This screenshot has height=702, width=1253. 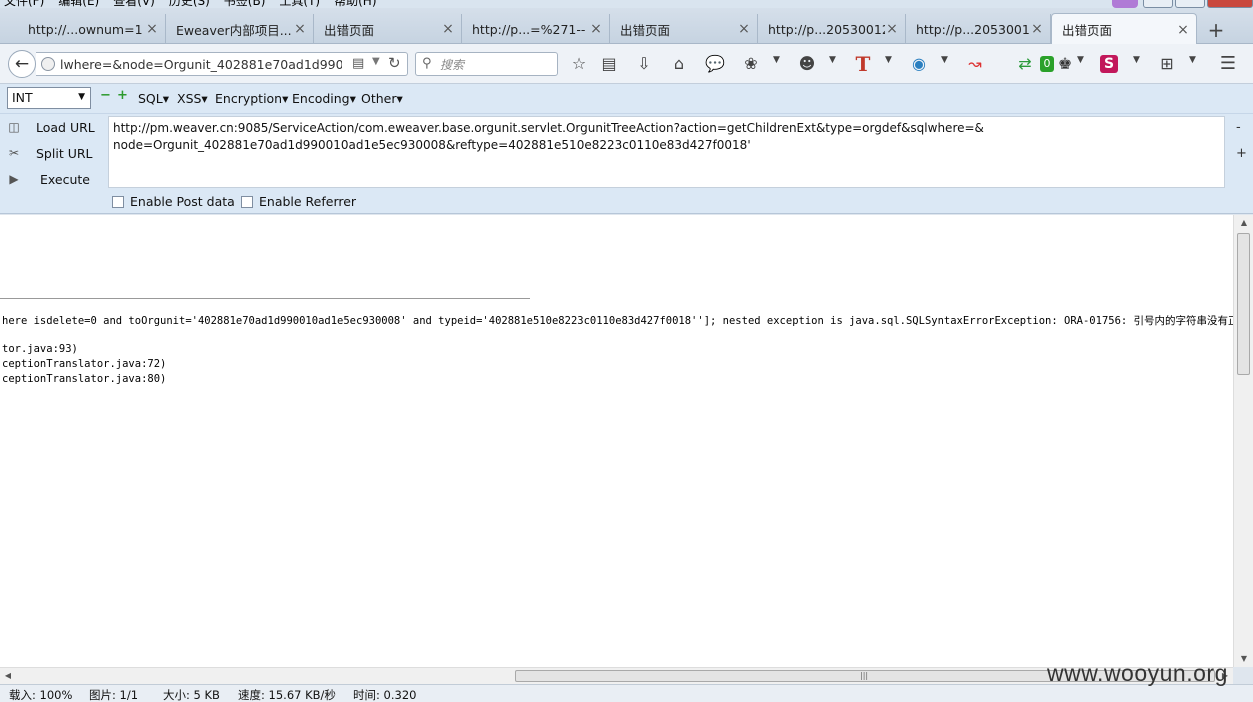 What do you see at coordinates (355, 4) in the screenshot?
I see `menu-help: 帮助(H)` at bounding box center [355, 4].